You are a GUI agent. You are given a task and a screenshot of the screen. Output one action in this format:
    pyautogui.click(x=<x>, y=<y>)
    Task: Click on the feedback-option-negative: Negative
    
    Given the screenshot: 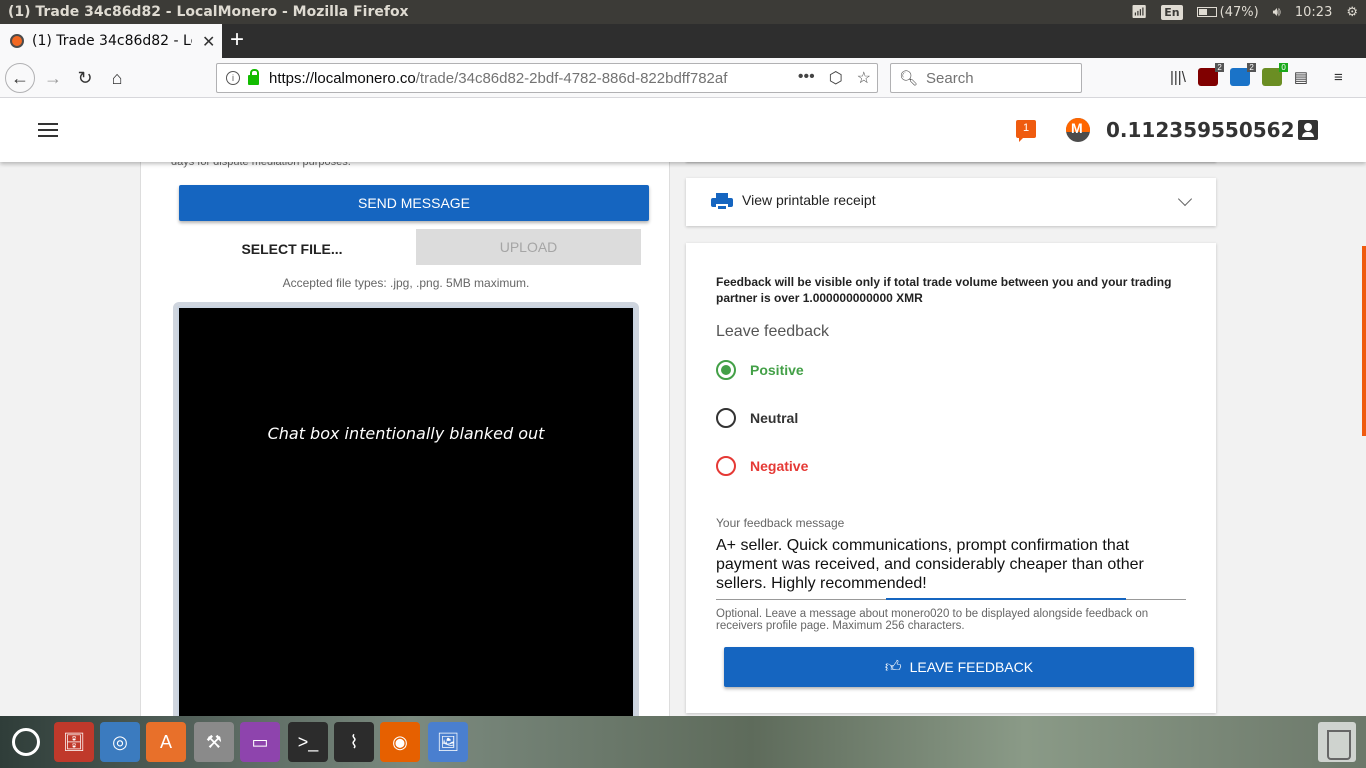 What is the action you would take?
    pyautogui.click(x=762, y=466)
    